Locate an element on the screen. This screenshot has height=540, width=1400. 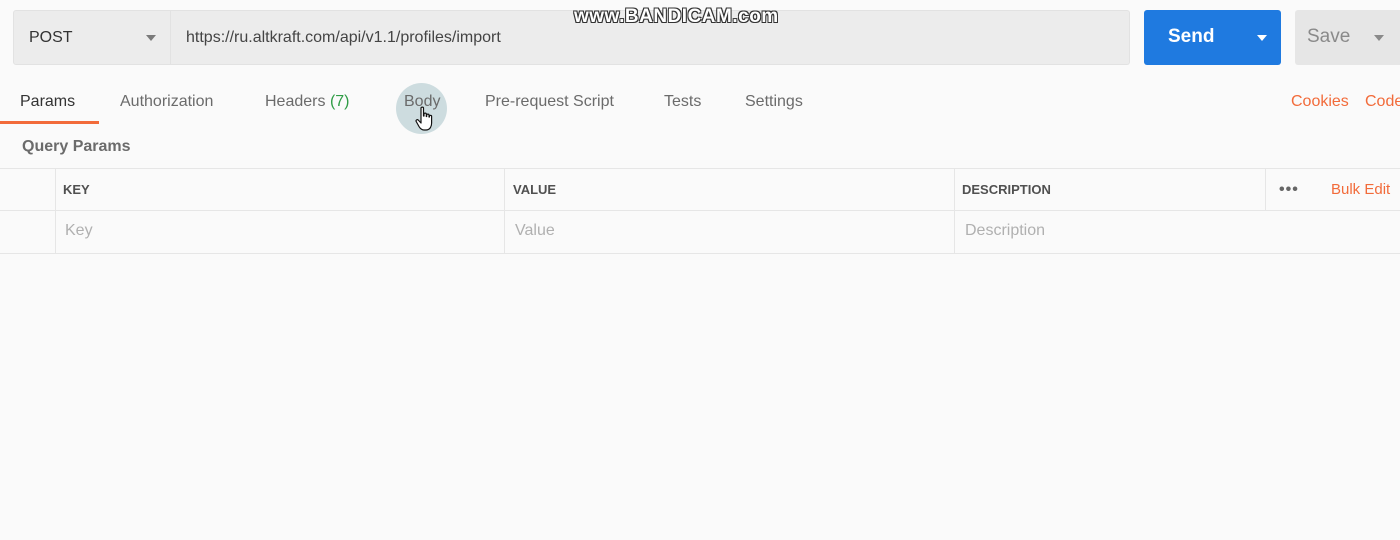
send-button: Send is located at coordinates (1212, 37).